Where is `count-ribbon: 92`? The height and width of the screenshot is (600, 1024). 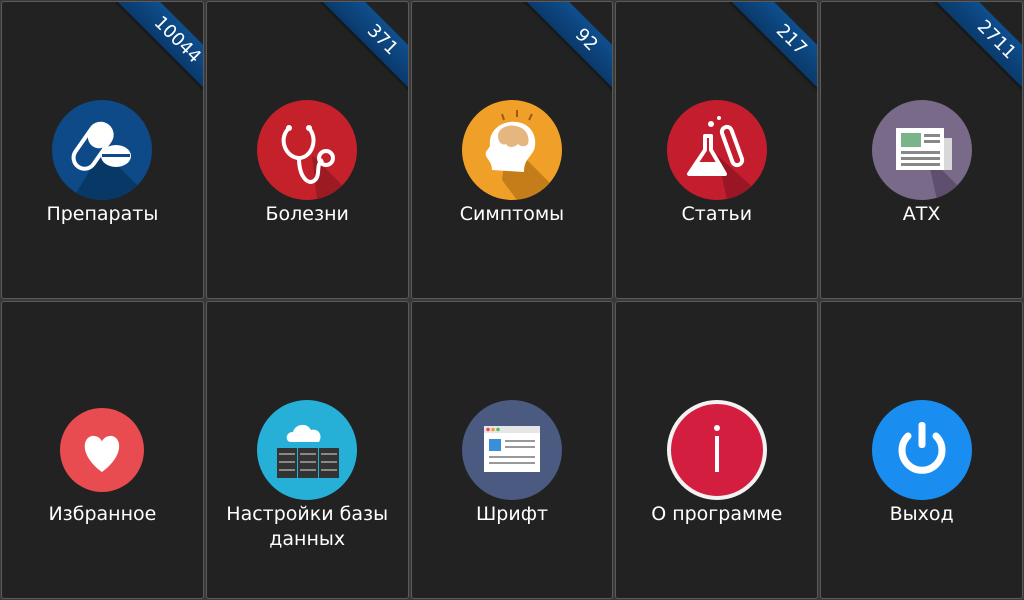
count-ribbon: 92 is located at coordinates (564, 50).